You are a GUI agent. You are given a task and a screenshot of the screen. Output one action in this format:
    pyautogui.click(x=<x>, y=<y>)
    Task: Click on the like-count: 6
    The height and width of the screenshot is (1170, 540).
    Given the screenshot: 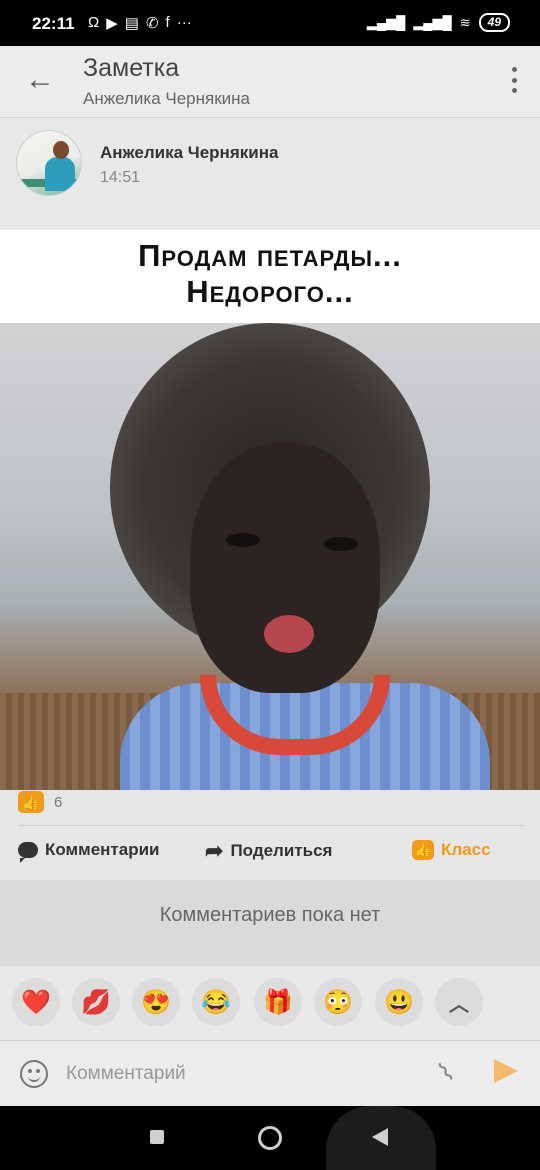 What is the action you would take?
    pyautogui.click(x=58, y=802)
    